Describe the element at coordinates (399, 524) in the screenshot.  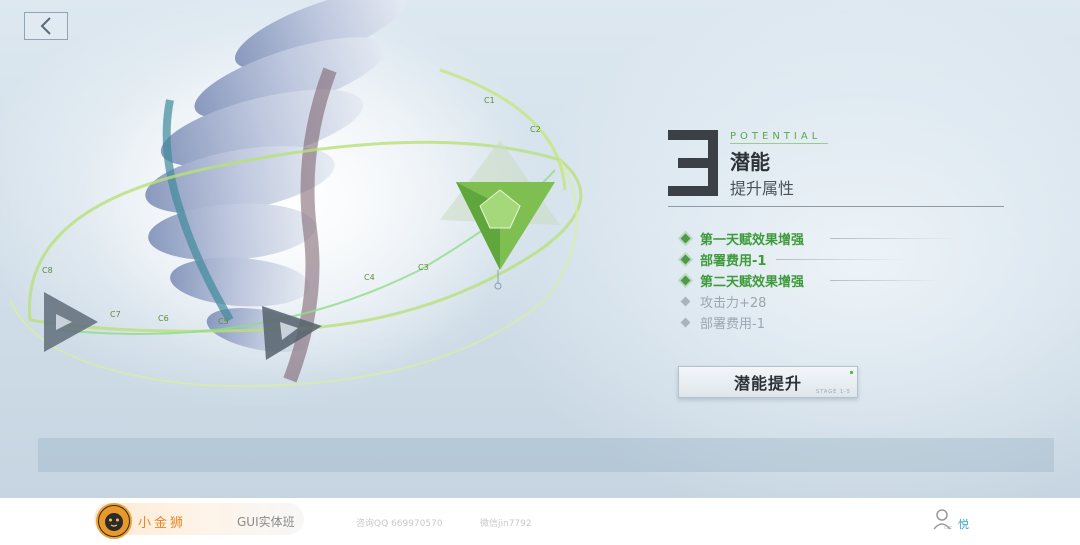
I see `contact-qq: 咨询QQ 669970570` at that location.